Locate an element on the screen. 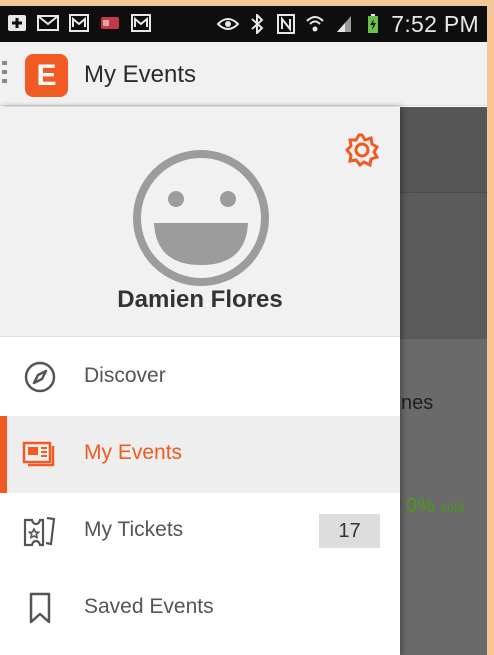 The image size is (494, 655). card-icon is located at coordinates (110, 23).